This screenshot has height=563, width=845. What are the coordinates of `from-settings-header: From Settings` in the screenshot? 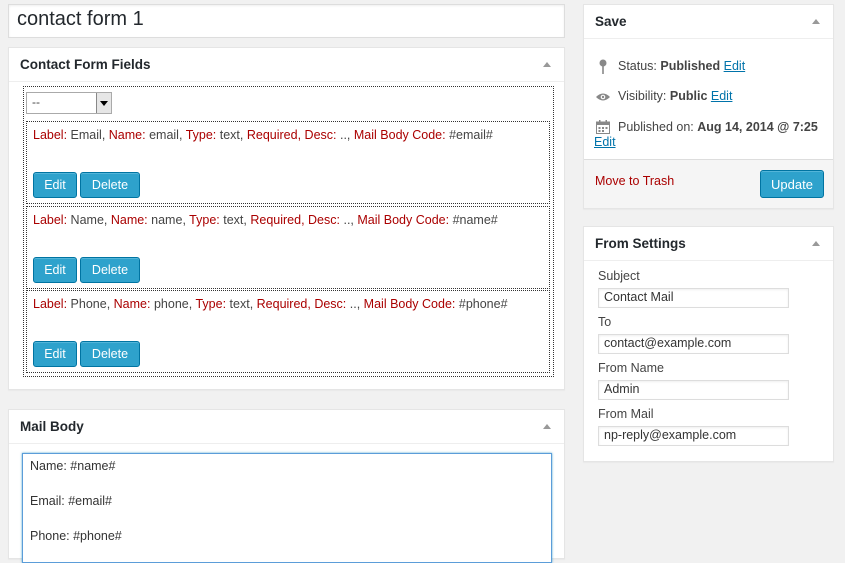 It's located at (708, 244).